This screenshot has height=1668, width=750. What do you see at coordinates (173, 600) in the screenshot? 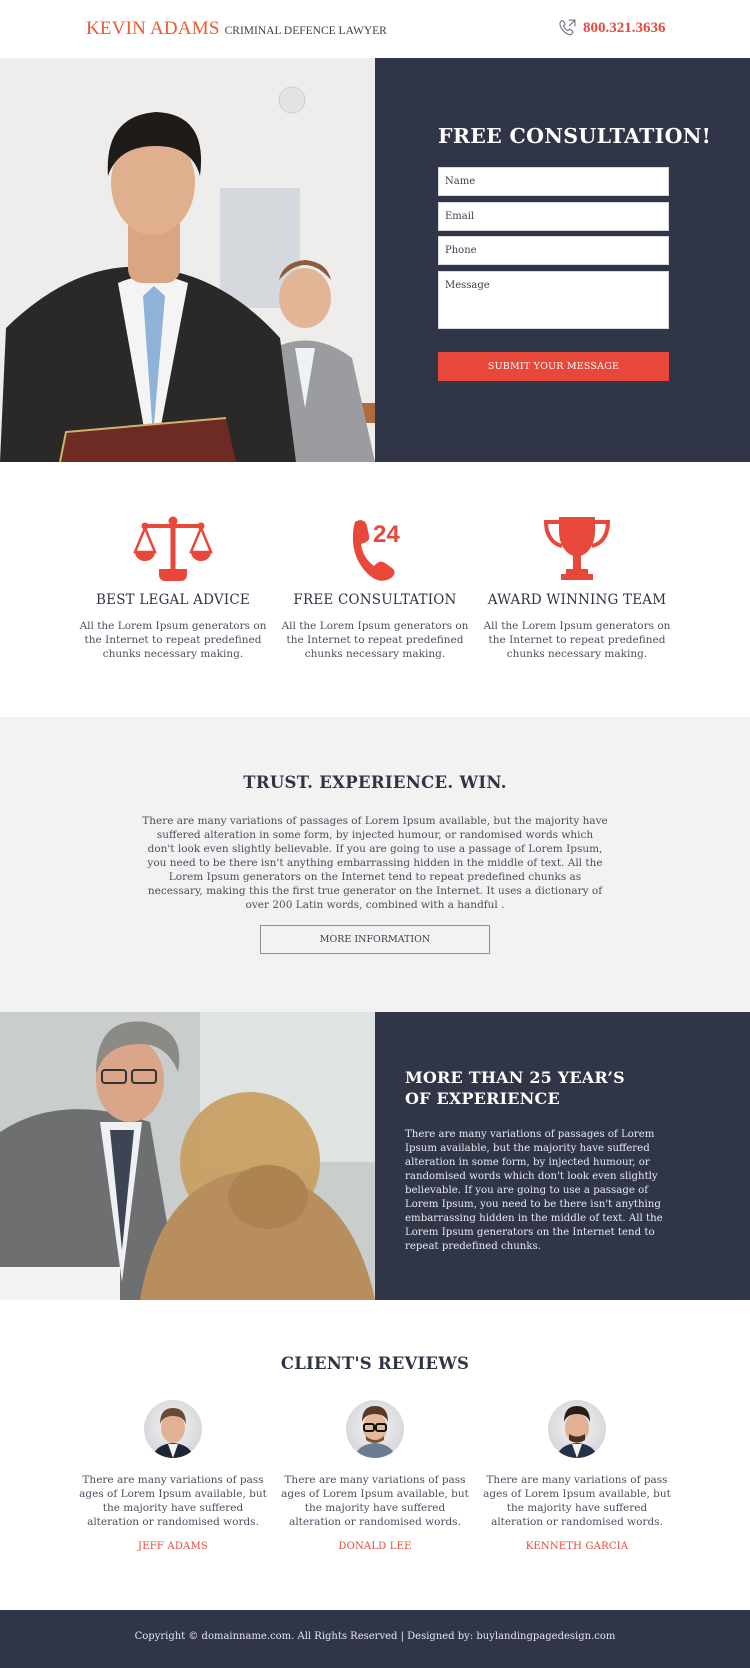
I see `feature-title: BEST LEGAL ADVICE` at bounding box center [173, 600].